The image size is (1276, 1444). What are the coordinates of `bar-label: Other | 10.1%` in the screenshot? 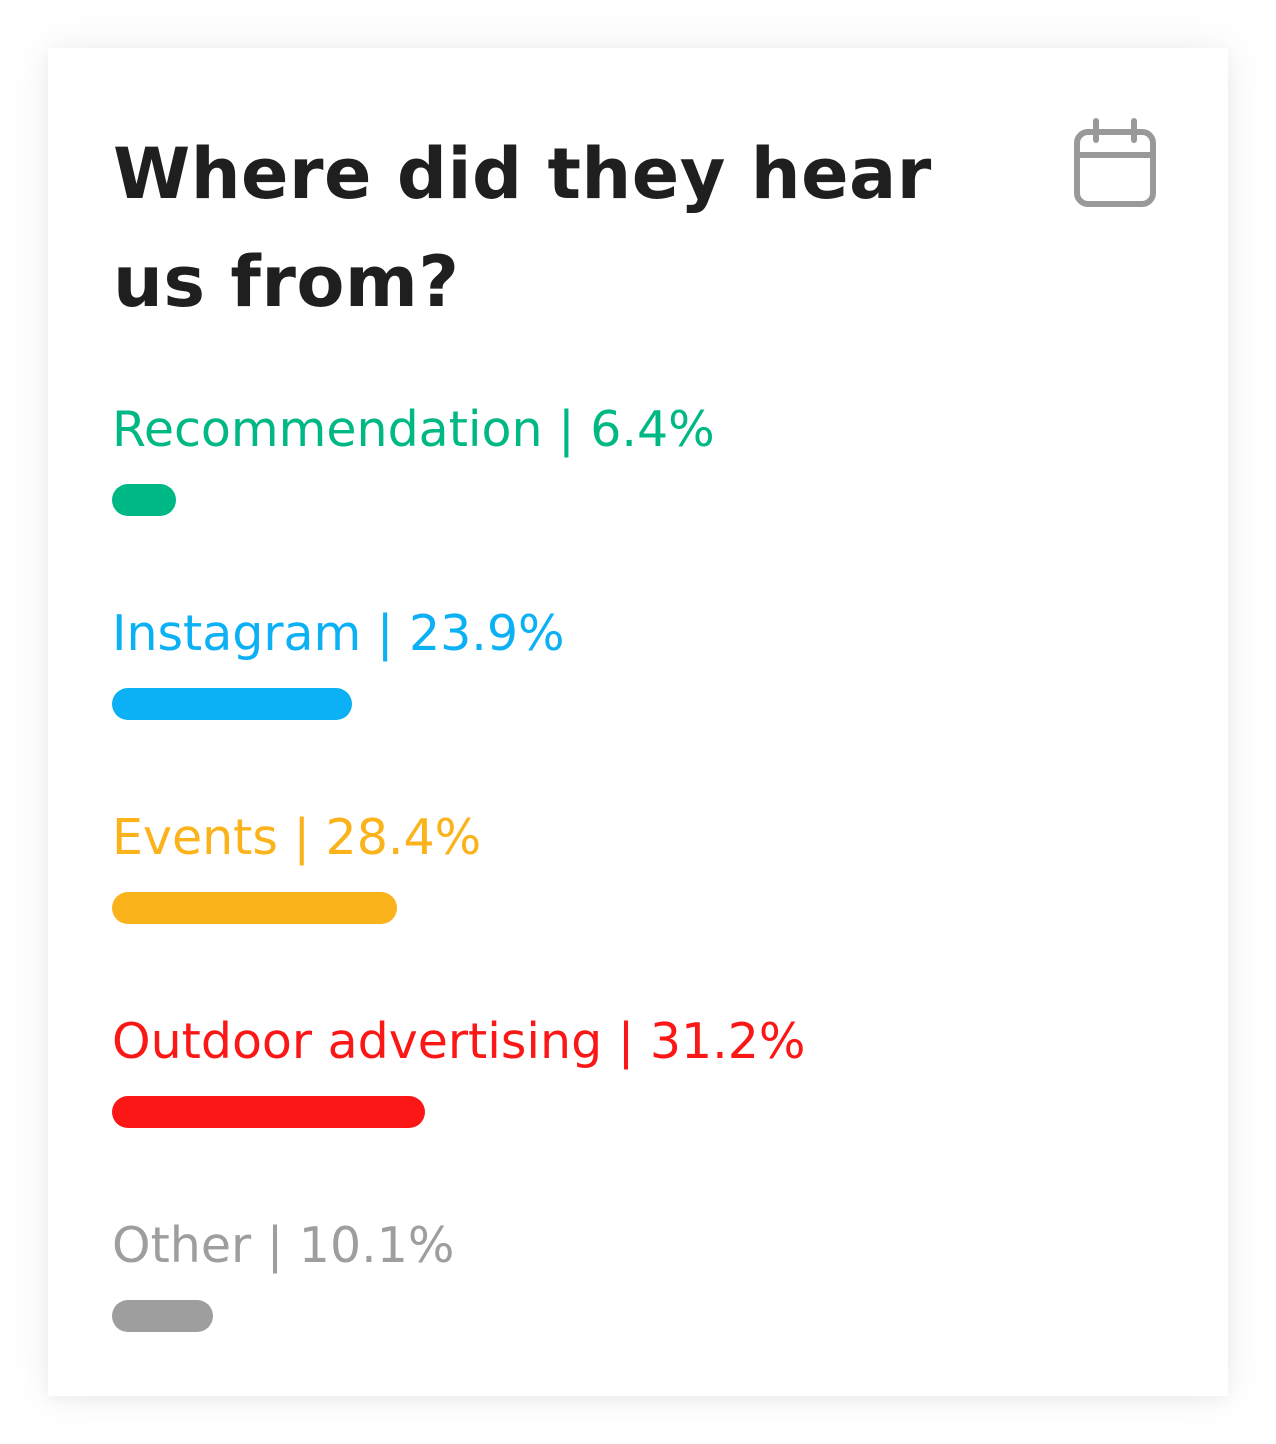 It's located at (283, 1245).